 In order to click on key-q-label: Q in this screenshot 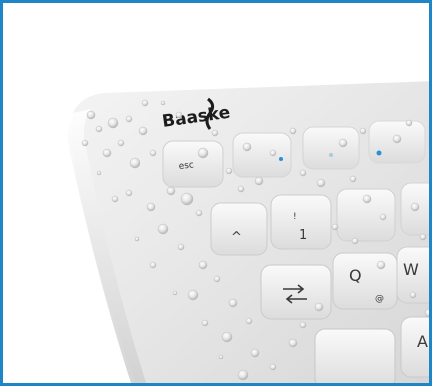, I will do `click(355, 275)`.